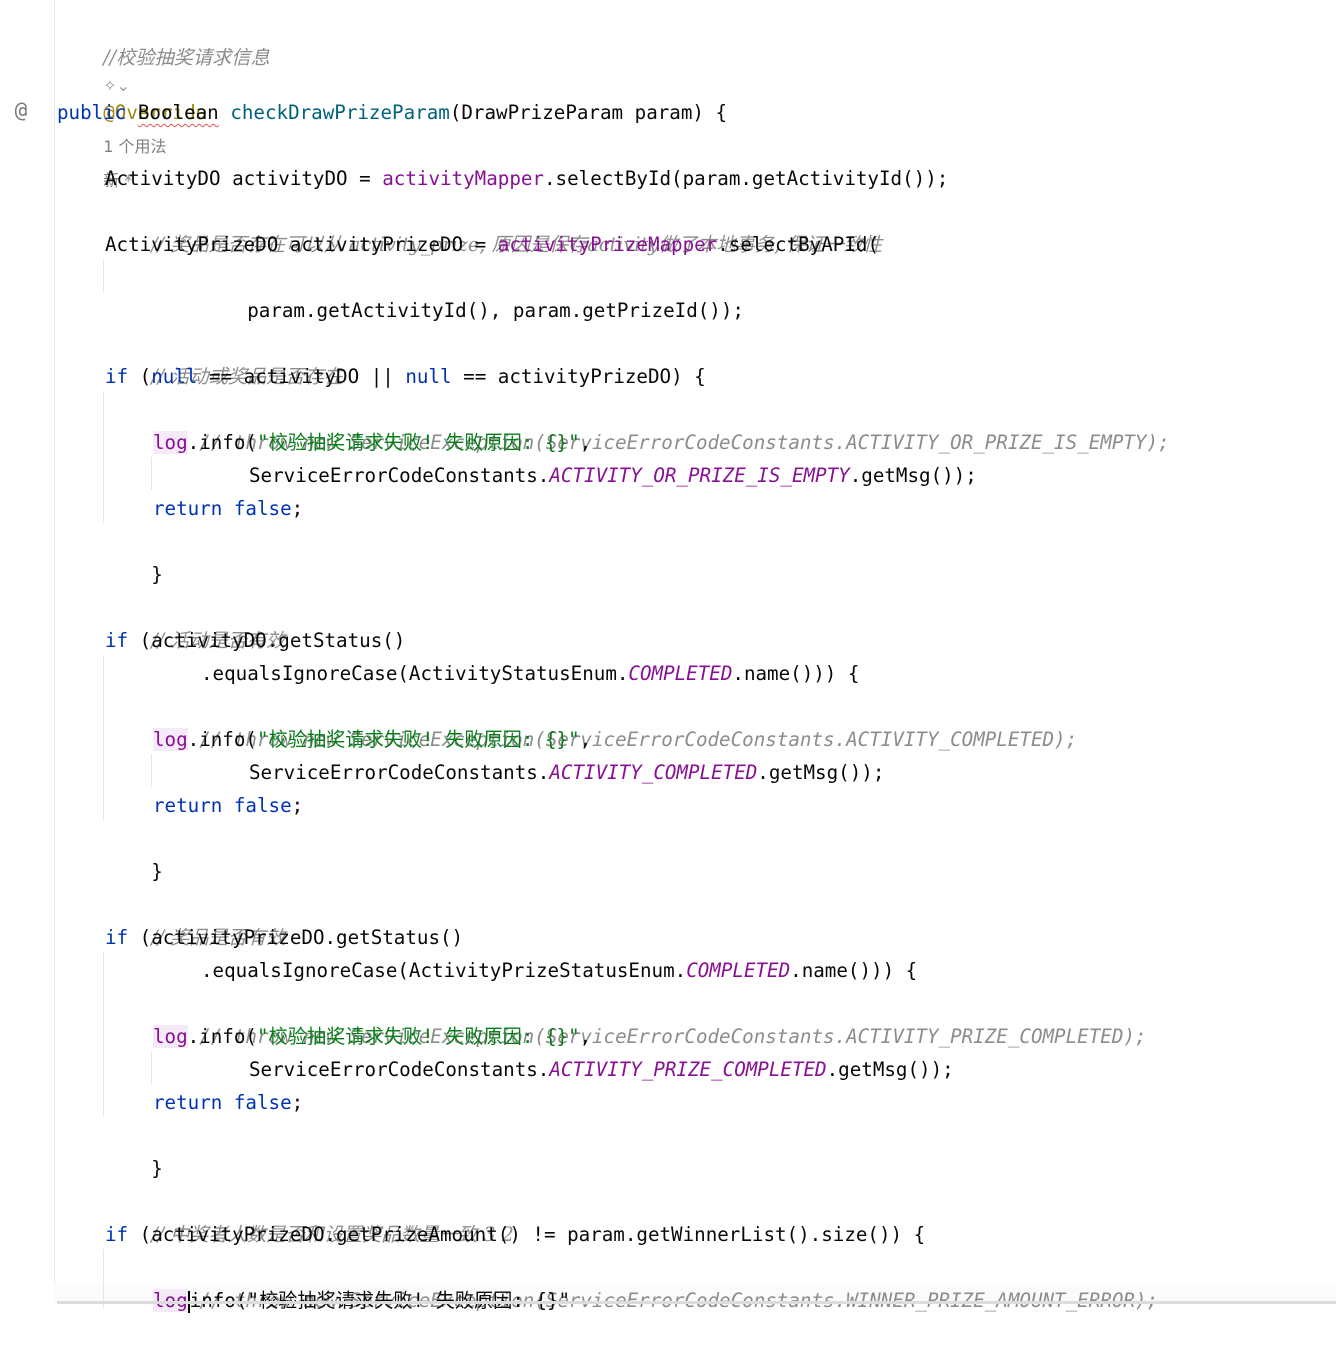 Image resolution: width=1336 pixels, height=1350 pixels. What do you see at coordinates (301, 376) in the screenshot?
I see `code-text: == activityDO ||` at bounding box center [301, 376].